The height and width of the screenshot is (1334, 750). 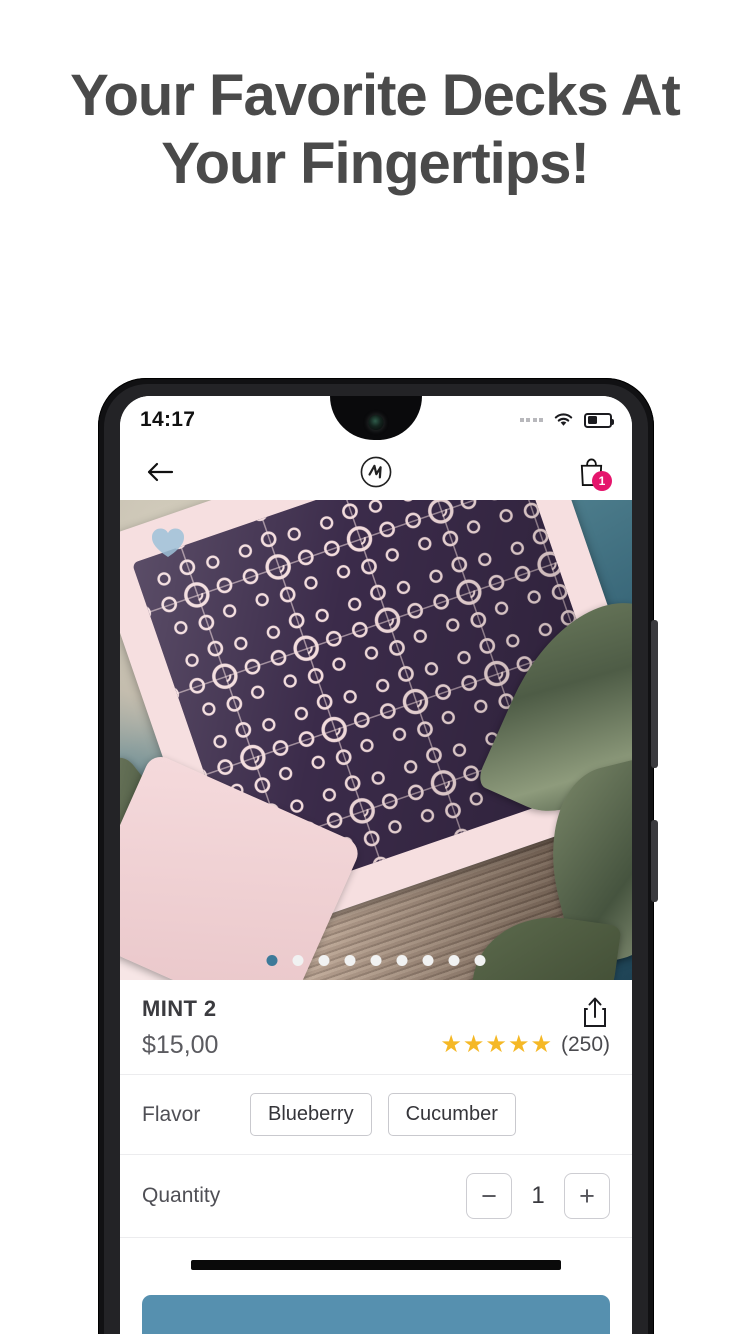 I want to click on quantity-row: Quantity − 1 +, so click(x=376, y=1196).